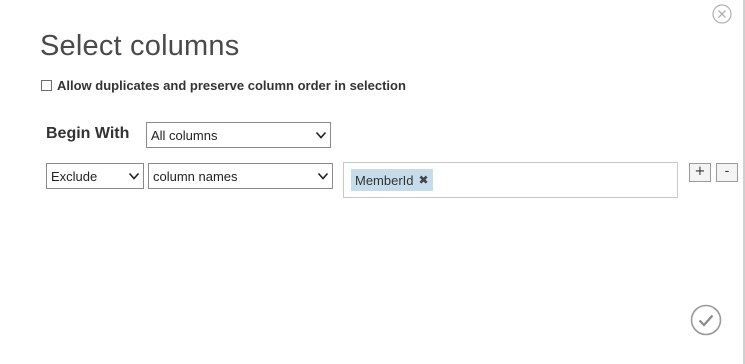  Describe the element at coordinates (195, 176) in the screenshot. I see `rule-type-selected-value: column names` at that location.